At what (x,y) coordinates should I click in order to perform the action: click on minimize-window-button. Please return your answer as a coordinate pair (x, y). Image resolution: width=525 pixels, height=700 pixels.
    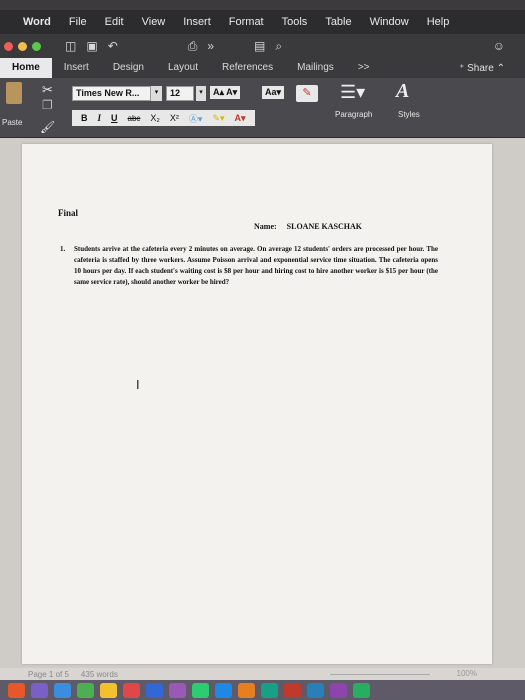
    Looking at the image, I should click on (22, 46).